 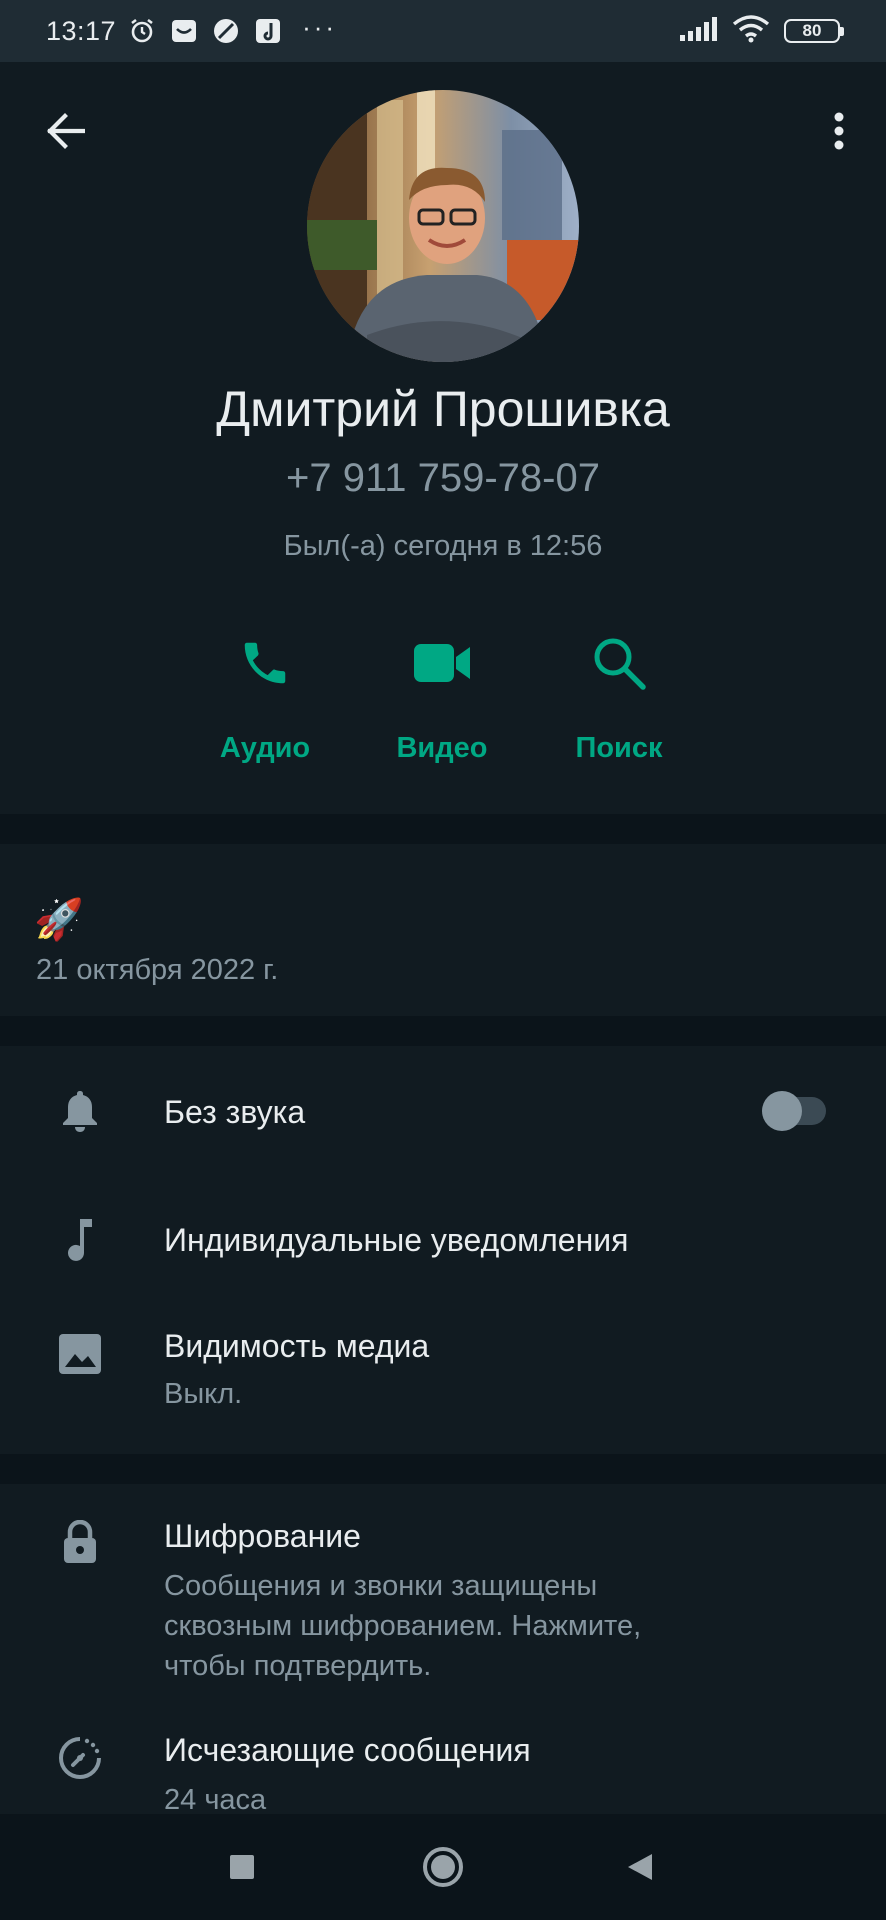 I want to click on phone-icon, so click(x=265, y=663).